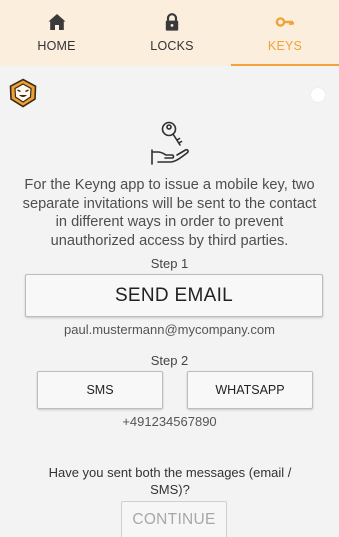 Image resolution: width=339 pixels, height=537 pixels. I want to click on email-address: paul.mustermann@mycompany.com, so click(169, 329).